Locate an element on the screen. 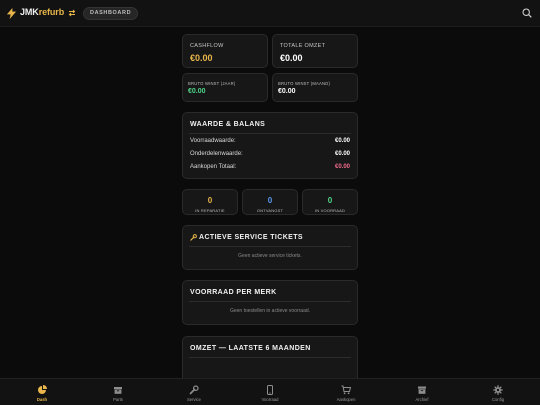 Image resolution: width=540 pixels, height=405 pixels. nav-item-aankopen: Aankopen is located at coordinates (346, 392).